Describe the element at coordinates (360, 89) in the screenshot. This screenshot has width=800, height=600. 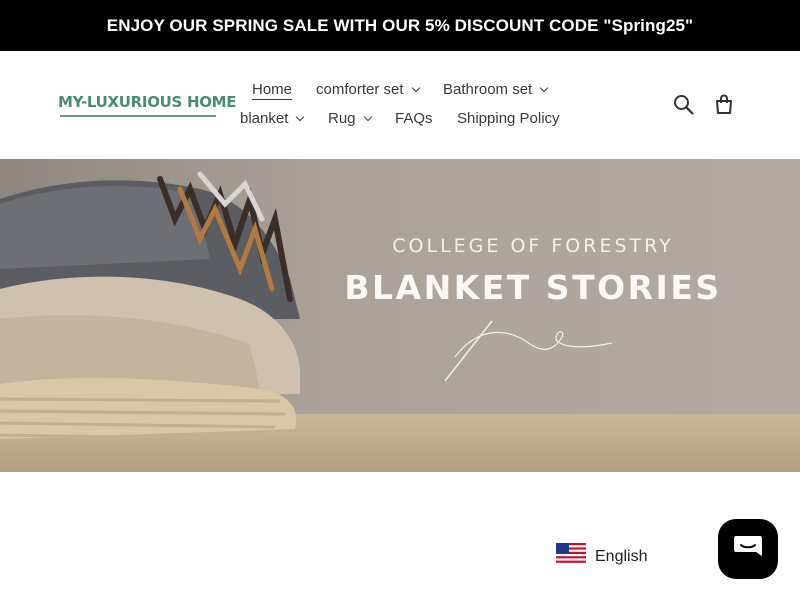
I see `nav-item-label: comforter set` at that location.